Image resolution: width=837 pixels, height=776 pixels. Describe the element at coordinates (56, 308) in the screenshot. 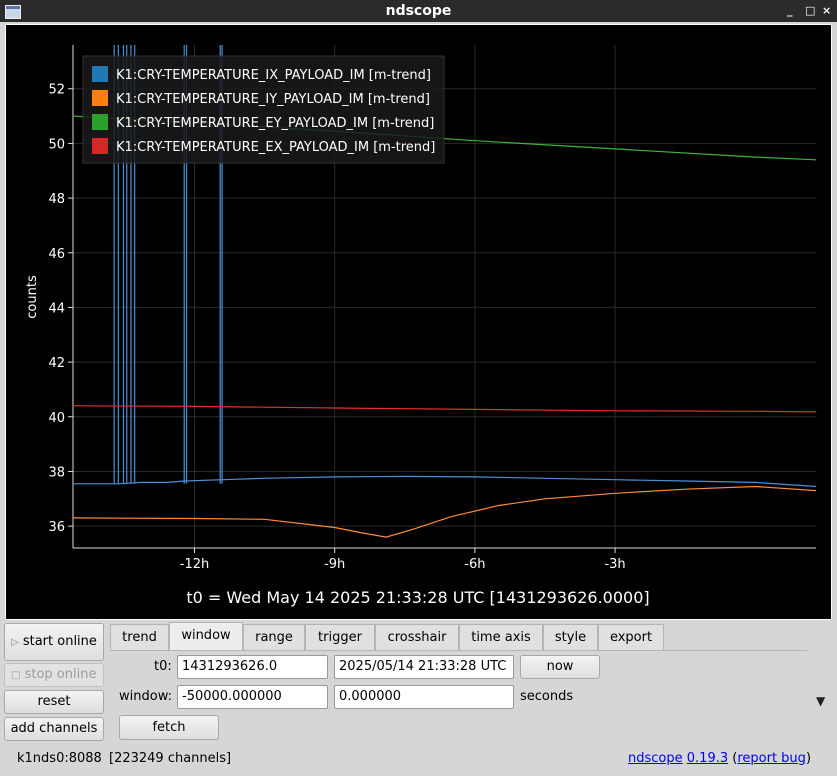

I see `y-tick-label: 44` at that location.